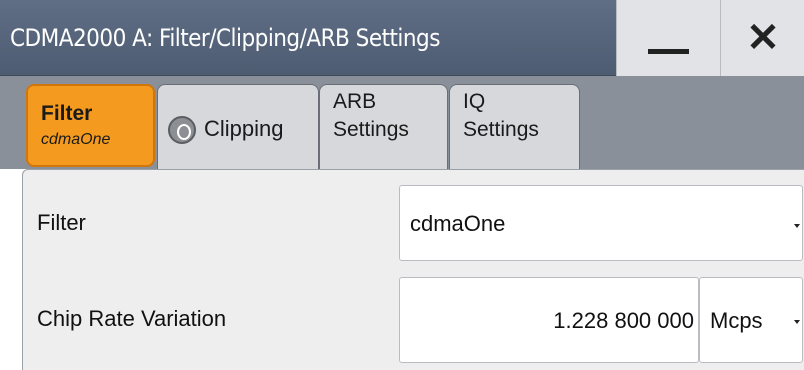 Image resolution: width=804 pixels, height=370 pixels. Describe the element at coordinates (76, 139) in the screenshot. I see `tab-filter-sublabel: cdmaOne` at that location.